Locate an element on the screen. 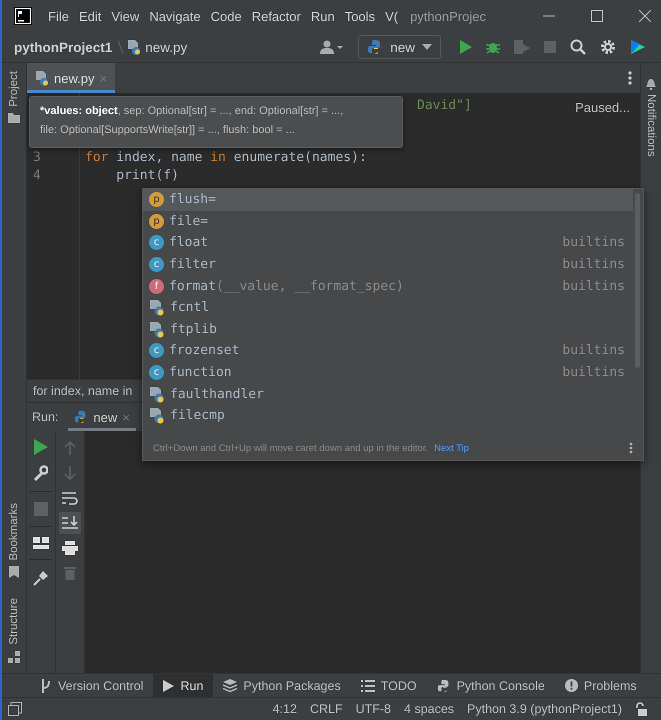 Image resolution: width=661 pixels, height=720 pixels. parameter-icon: p is located at coordinates (156, 200).